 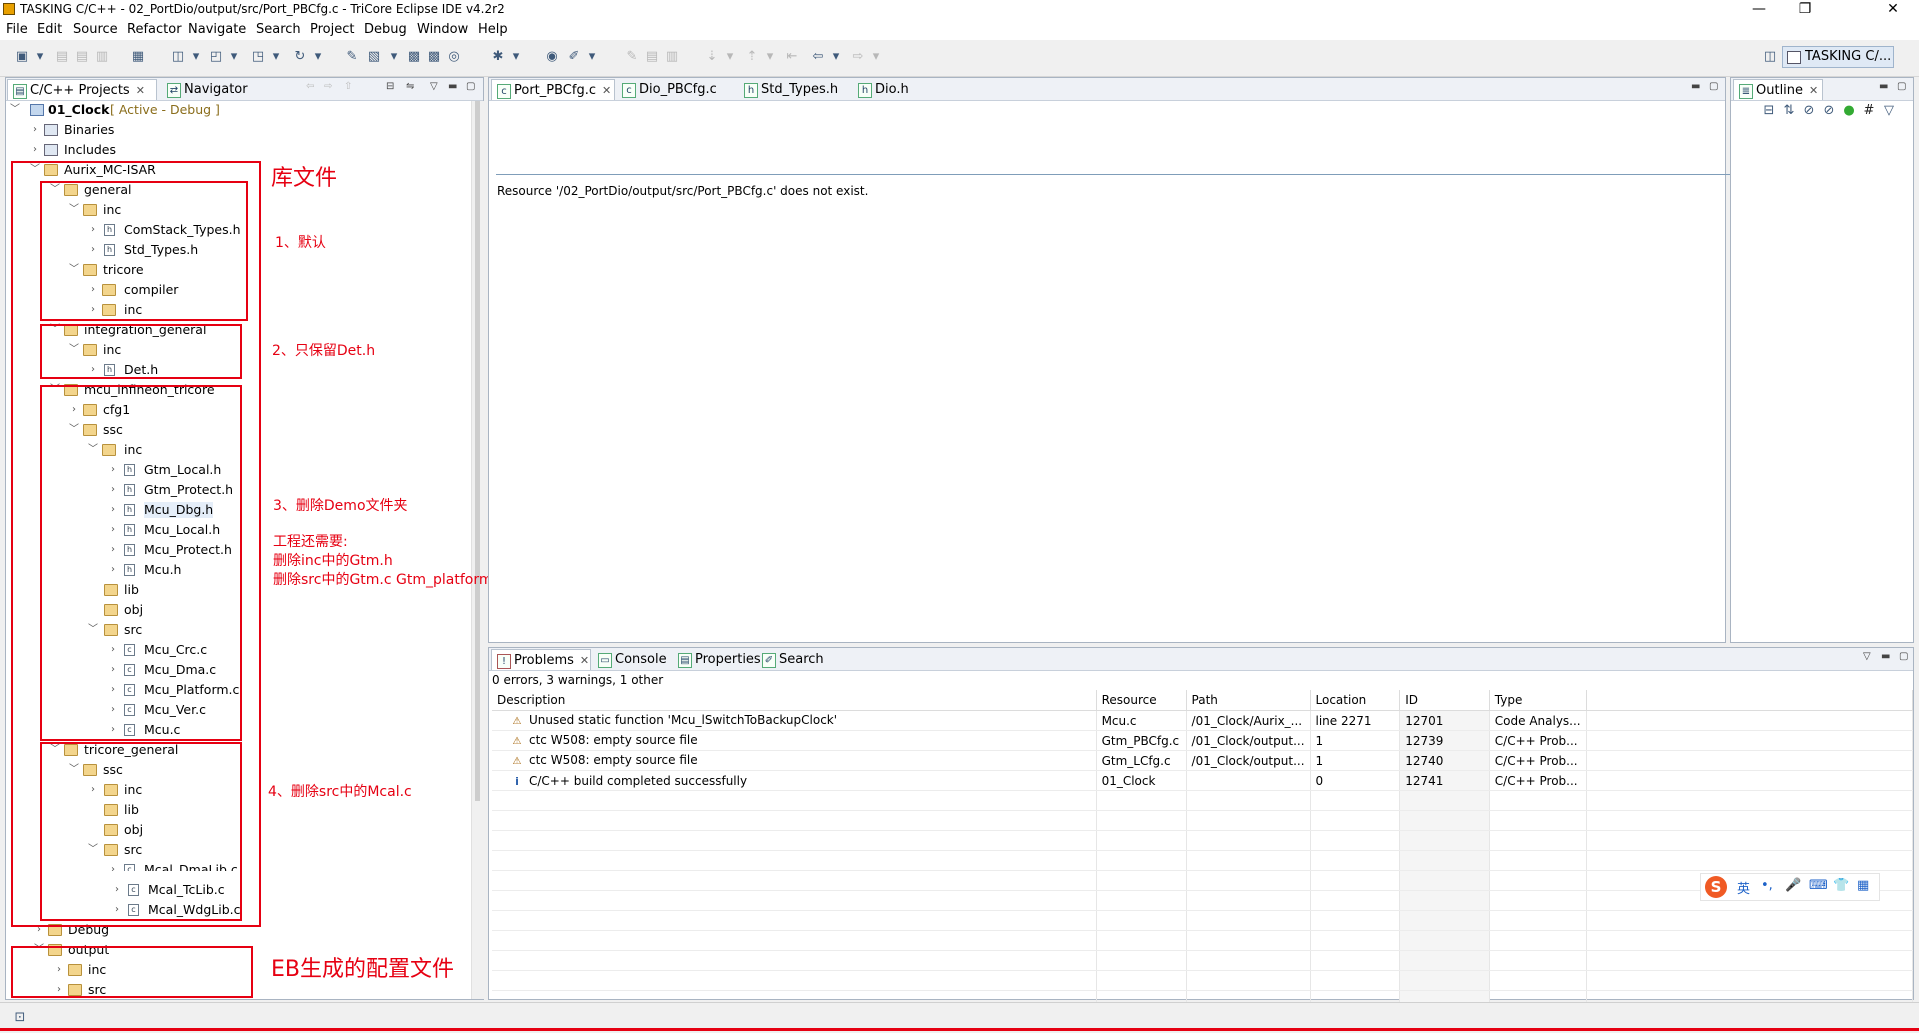 What do you see at coordinates (82, 57) in the screenshot?
I see `save-all-icon: ▤` at bounding box center [82, 57].